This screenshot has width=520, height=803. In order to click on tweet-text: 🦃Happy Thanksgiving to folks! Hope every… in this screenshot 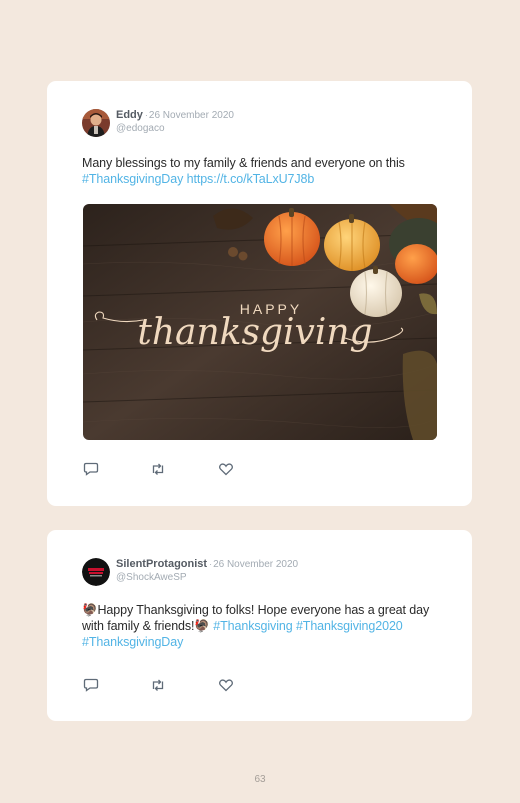, I will do `click(262, 626)`.